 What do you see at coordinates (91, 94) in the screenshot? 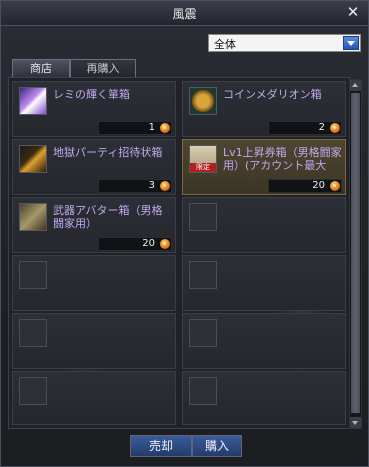
I see `item-name: レミの輝く箪箱` at bounding box center [91, 94].